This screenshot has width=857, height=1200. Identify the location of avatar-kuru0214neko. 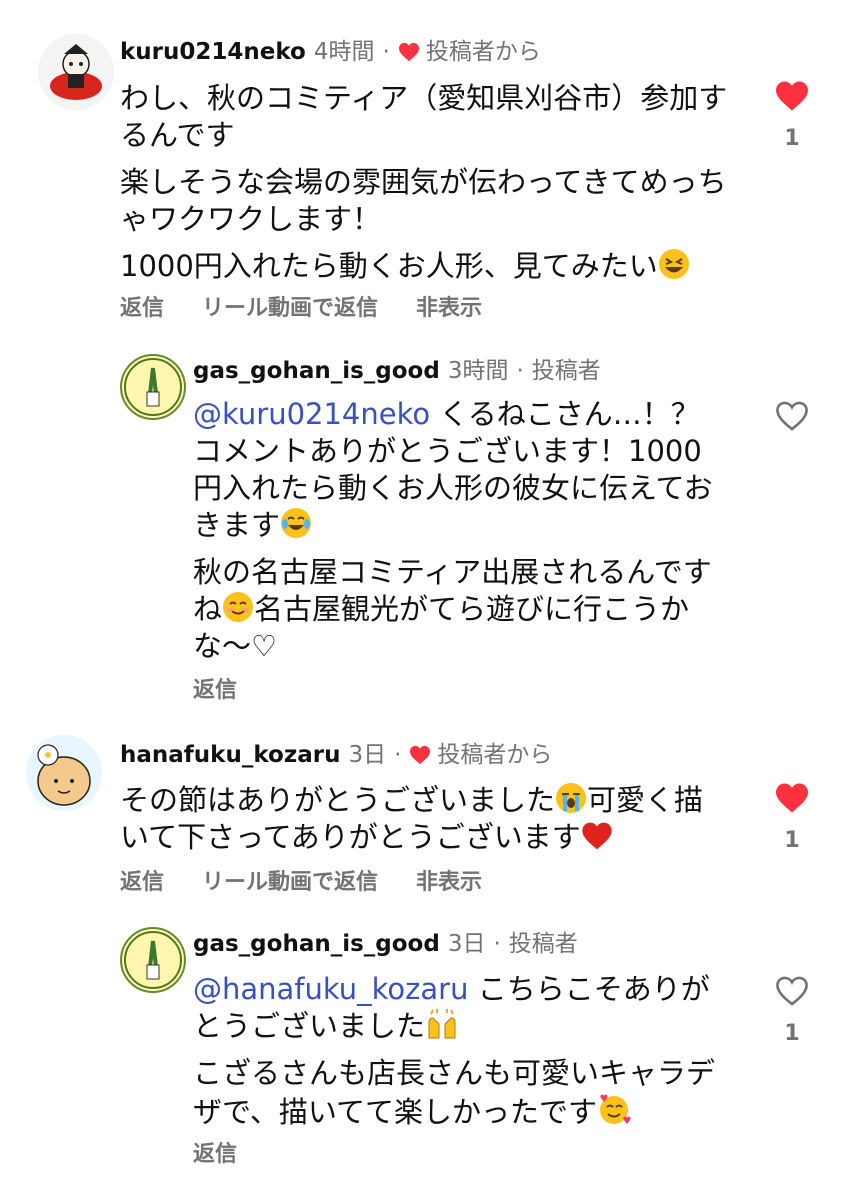
(76, 72).